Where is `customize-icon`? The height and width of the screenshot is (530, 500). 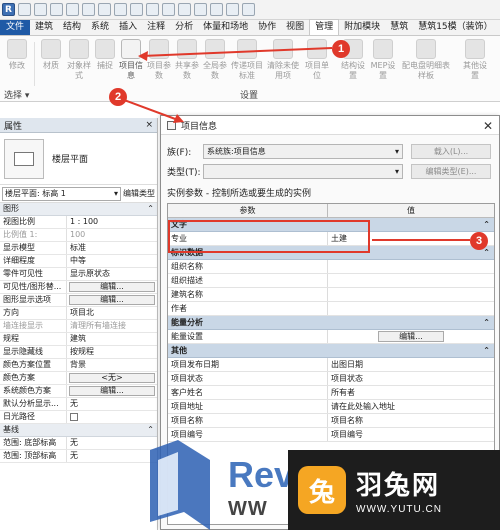
customize-icon is located at coordinates (248, 9).